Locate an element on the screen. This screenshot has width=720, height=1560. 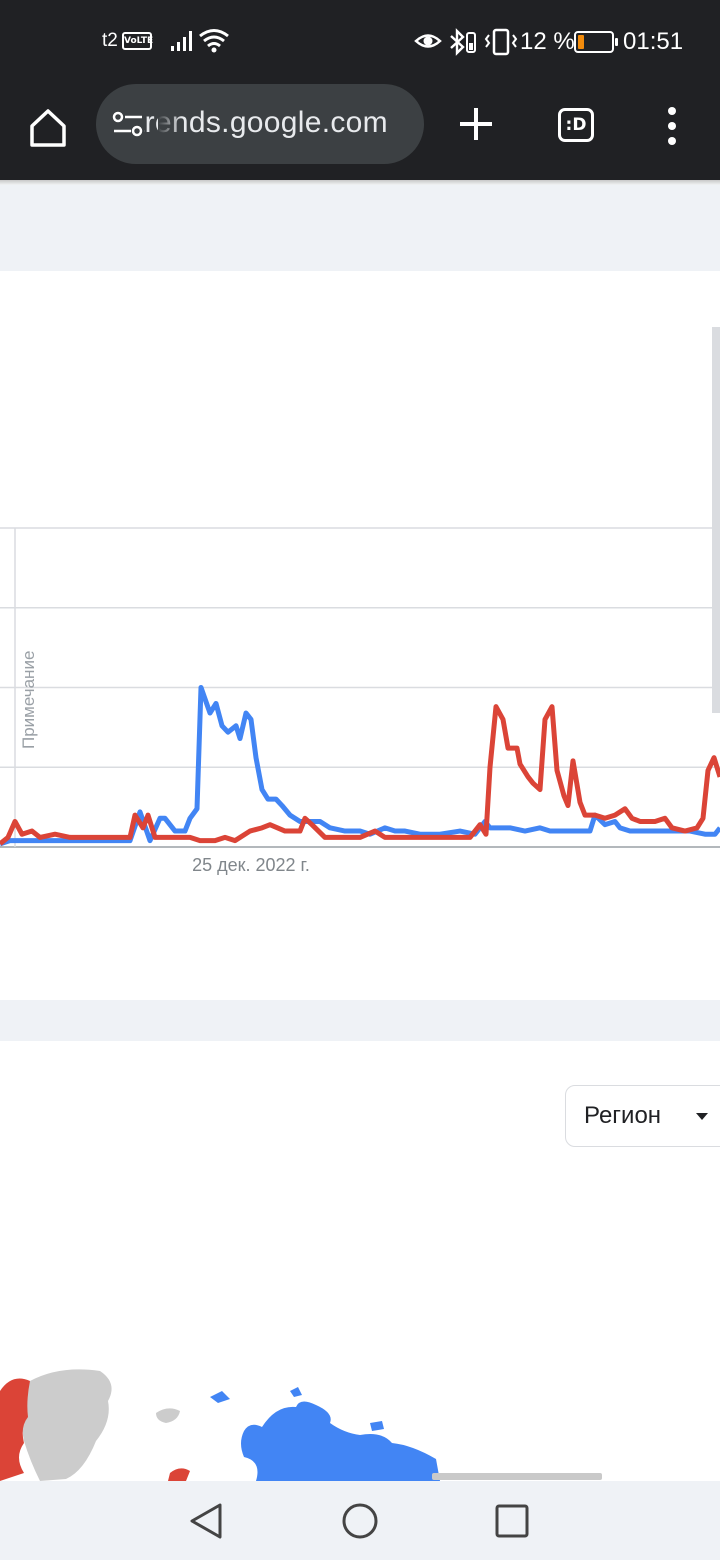
address-bar: trends.google.com is located at coordinates (260, 124).